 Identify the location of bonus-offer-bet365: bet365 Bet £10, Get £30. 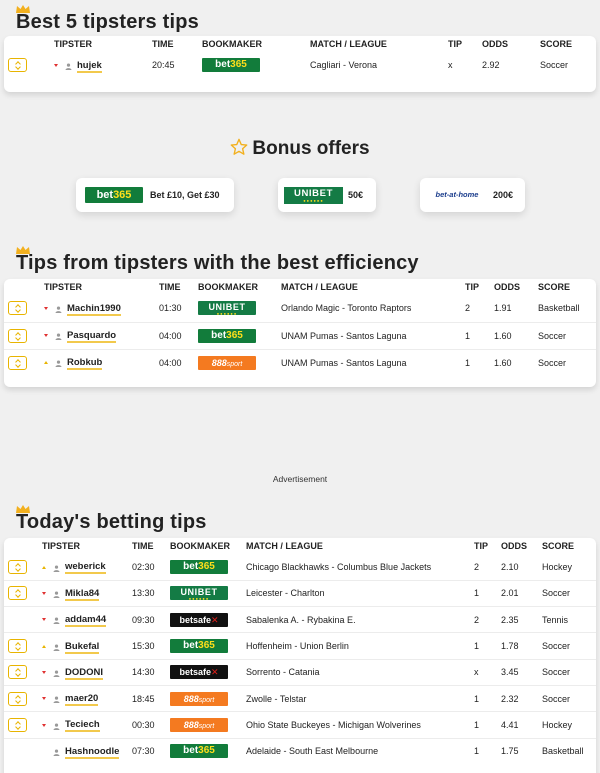
(155, 195).